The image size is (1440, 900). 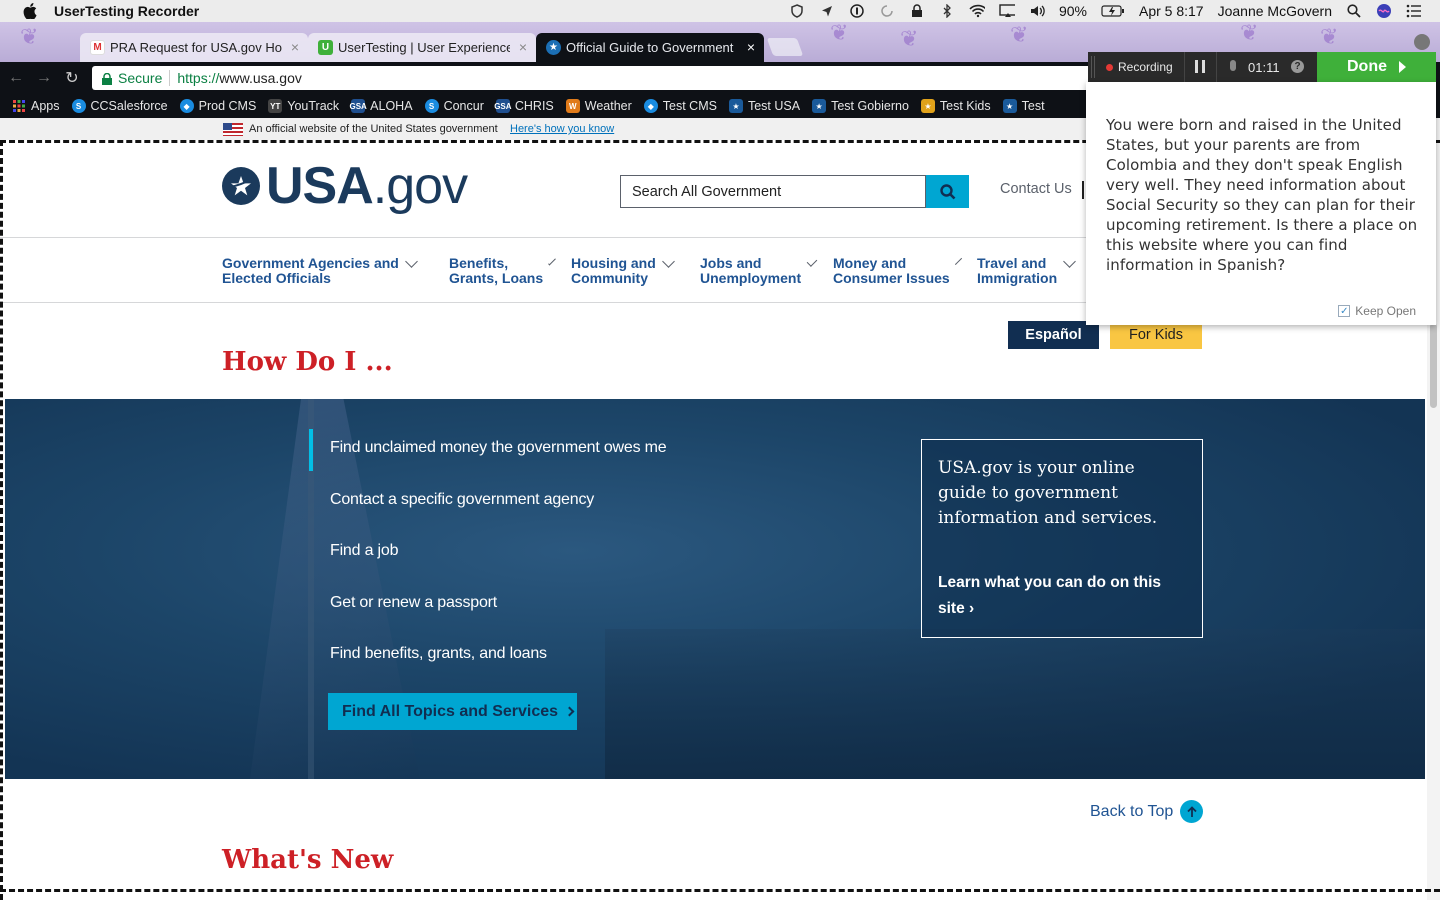 What do you see at coordinates (897, 271) in the screenshot?
I see `nav-money: Money and Consumer Issues` at bounding box center [897, 271].